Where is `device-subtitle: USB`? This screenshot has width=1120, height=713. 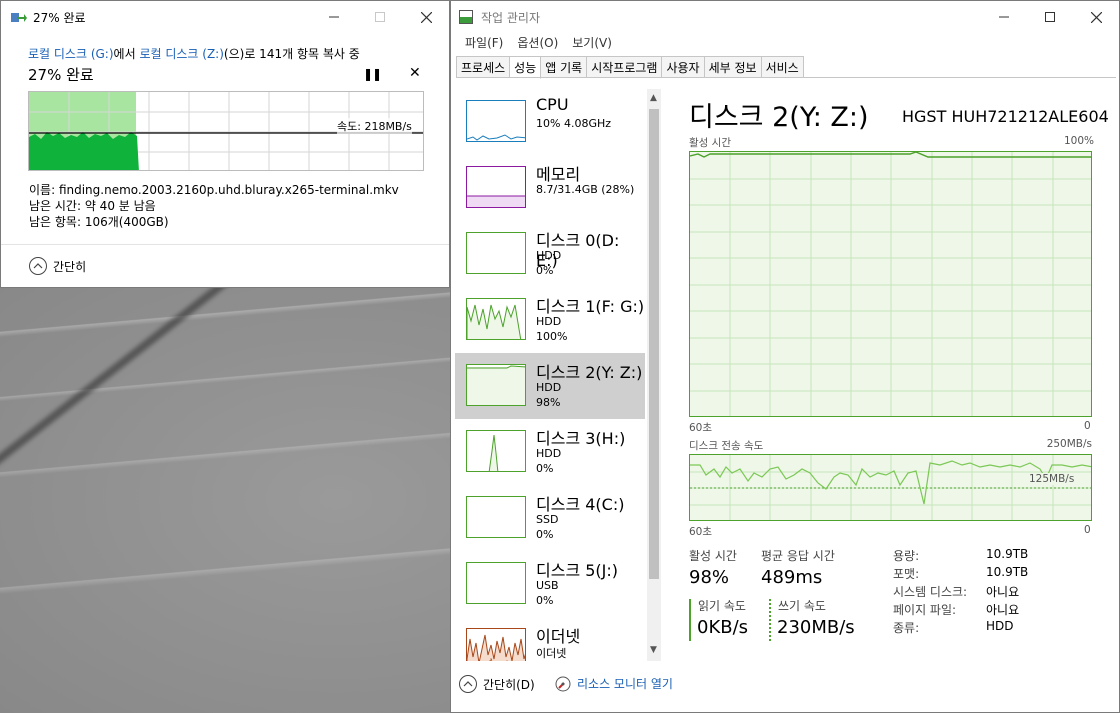 device-subtitle: USB is located at coordinates (547, 585).